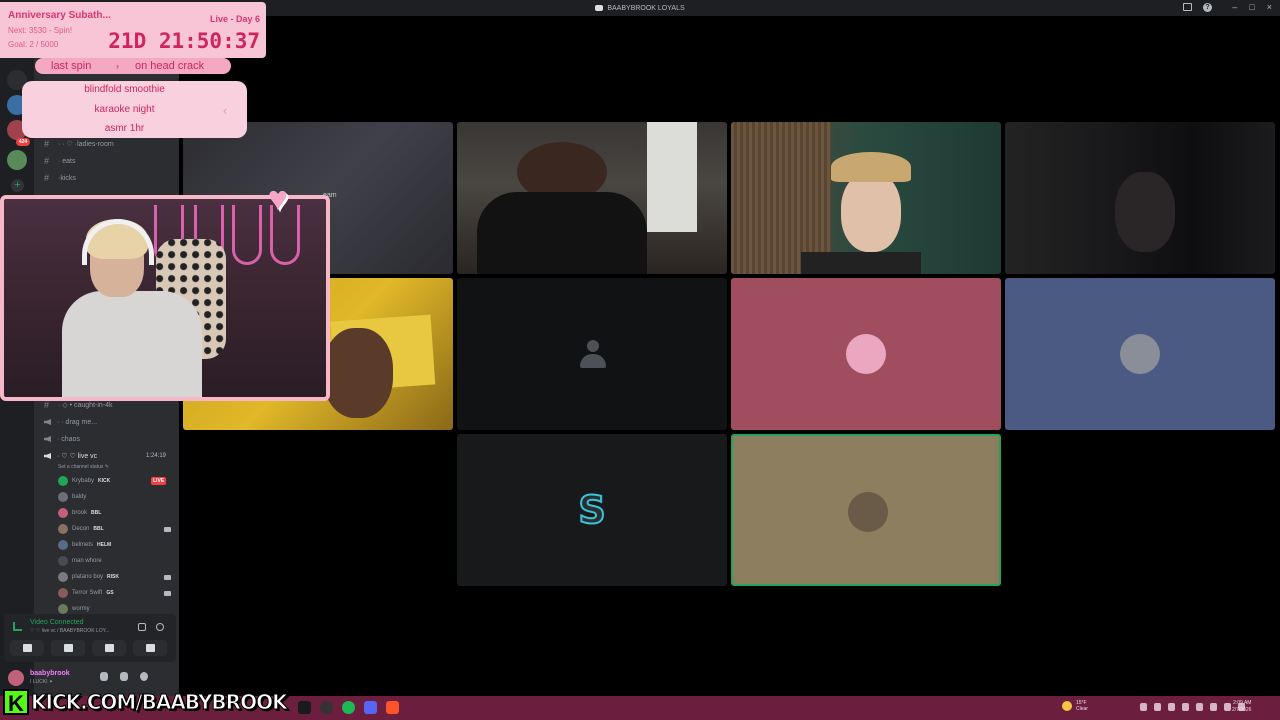 This screenshot has width=1280, height=720. I want to click on voice-status: Video Connected, so click(57, 622).